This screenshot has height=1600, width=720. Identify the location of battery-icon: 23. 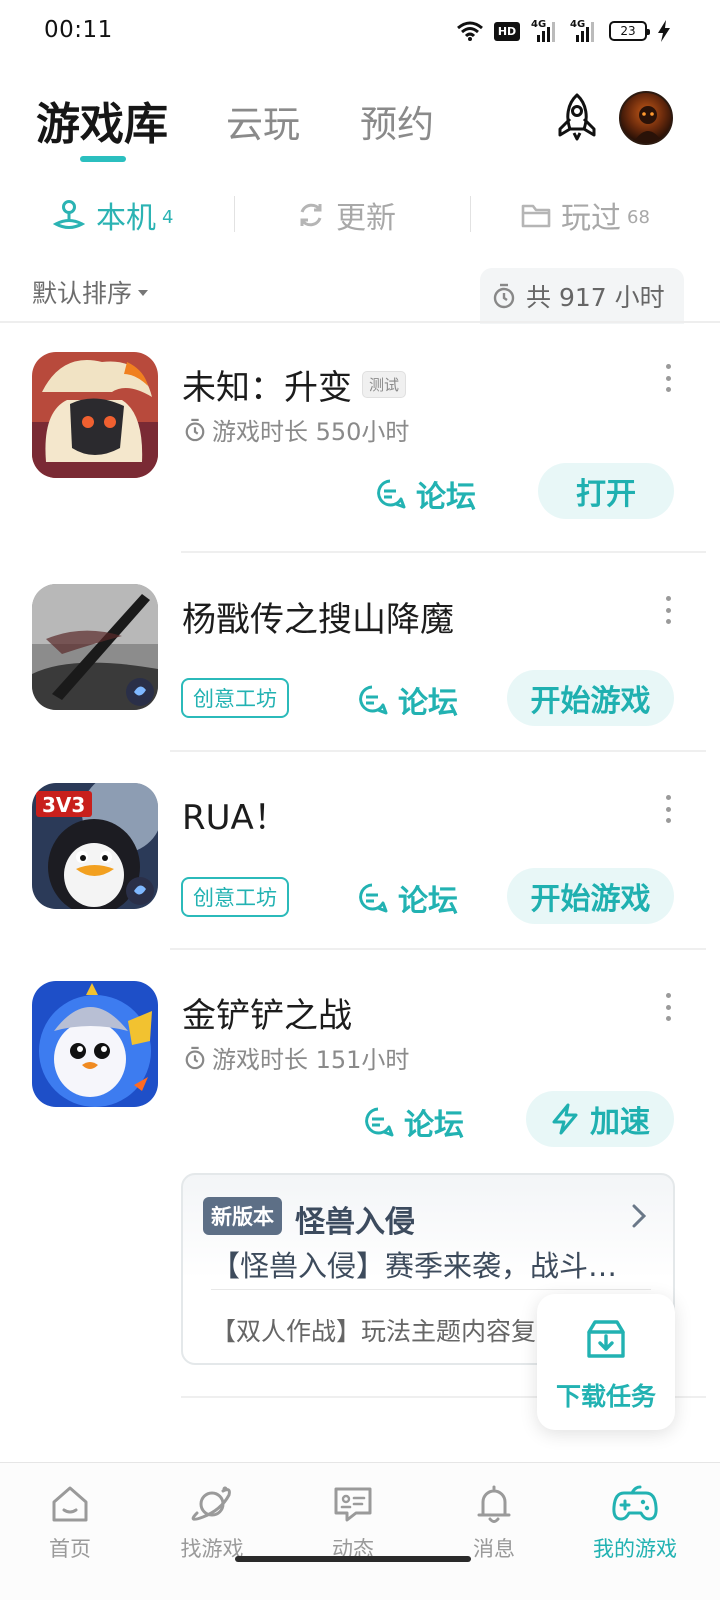
(629, 31).